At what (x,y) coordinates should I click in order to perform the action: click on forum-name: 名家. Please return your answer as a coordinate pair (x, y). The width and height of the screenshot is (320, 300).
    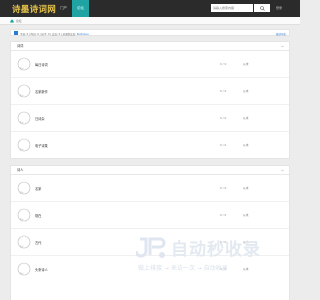
    Looking at the image, I should click on (38, 188).